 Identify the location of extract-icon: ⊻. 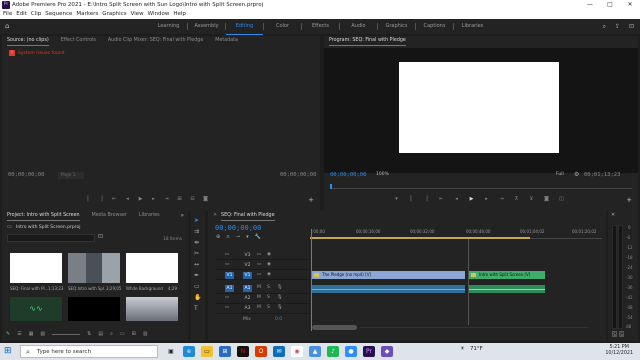
(531, 199).